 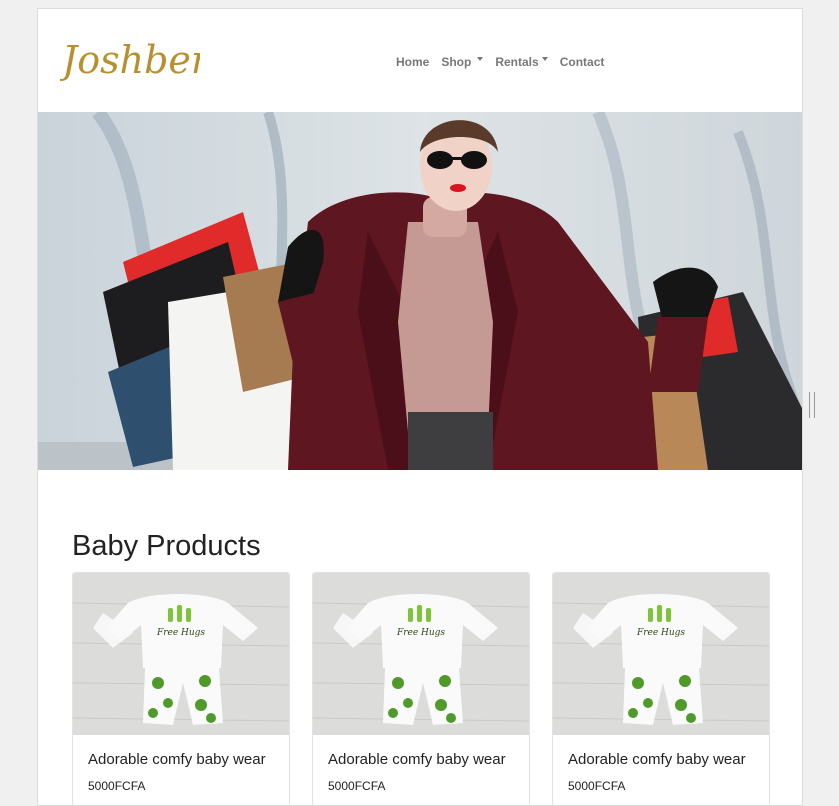 I want to click on nav-contact-label: Contact, so click(x=582, y=62).